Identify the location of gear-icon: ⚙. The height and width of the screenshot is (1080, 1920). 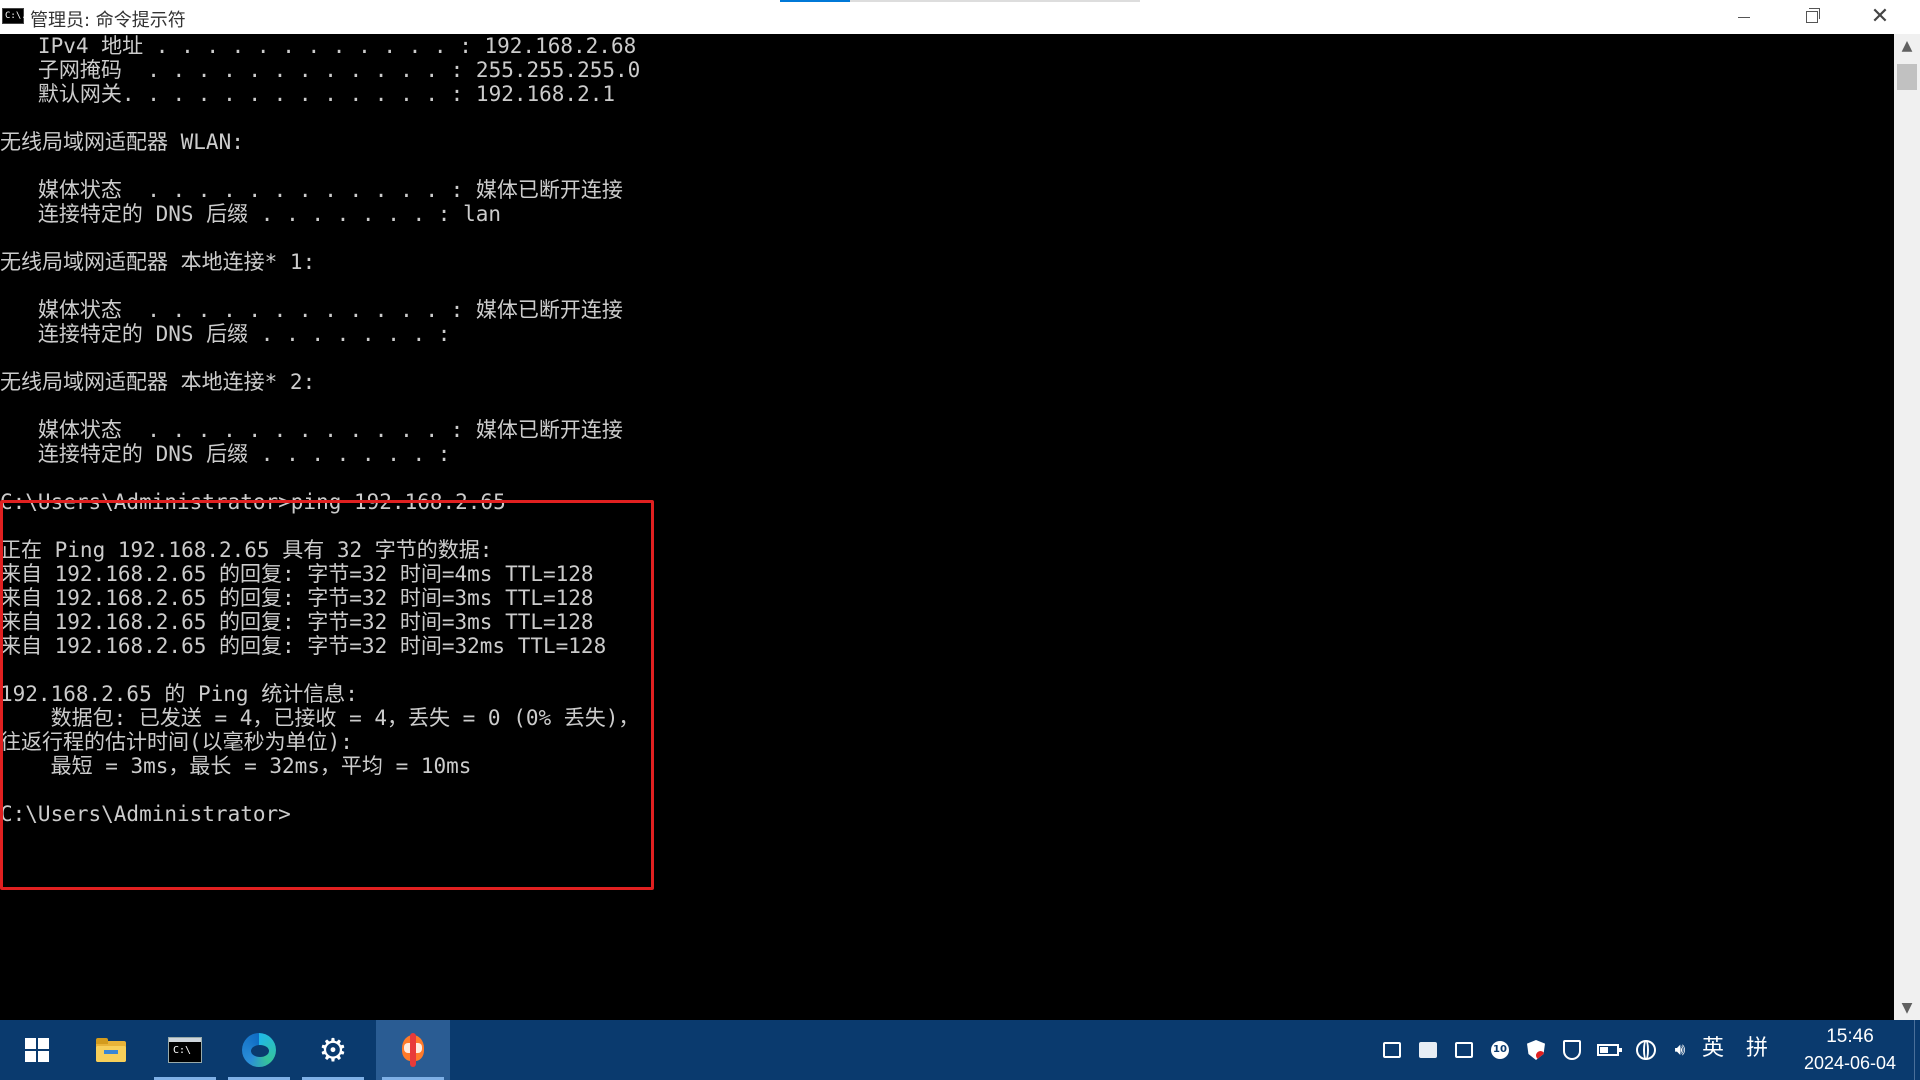
(333, 1050).